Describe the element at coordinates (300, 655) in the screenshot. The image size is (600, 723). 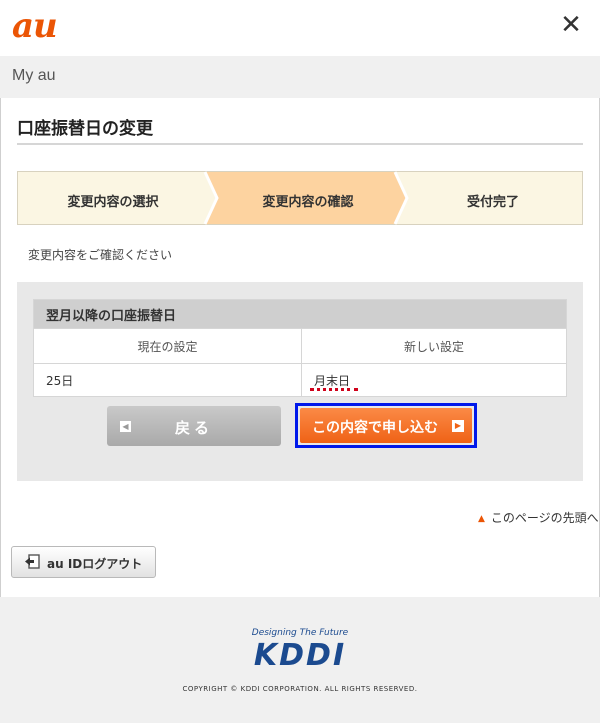
I see `kddi-logo: KDDI` at that location.